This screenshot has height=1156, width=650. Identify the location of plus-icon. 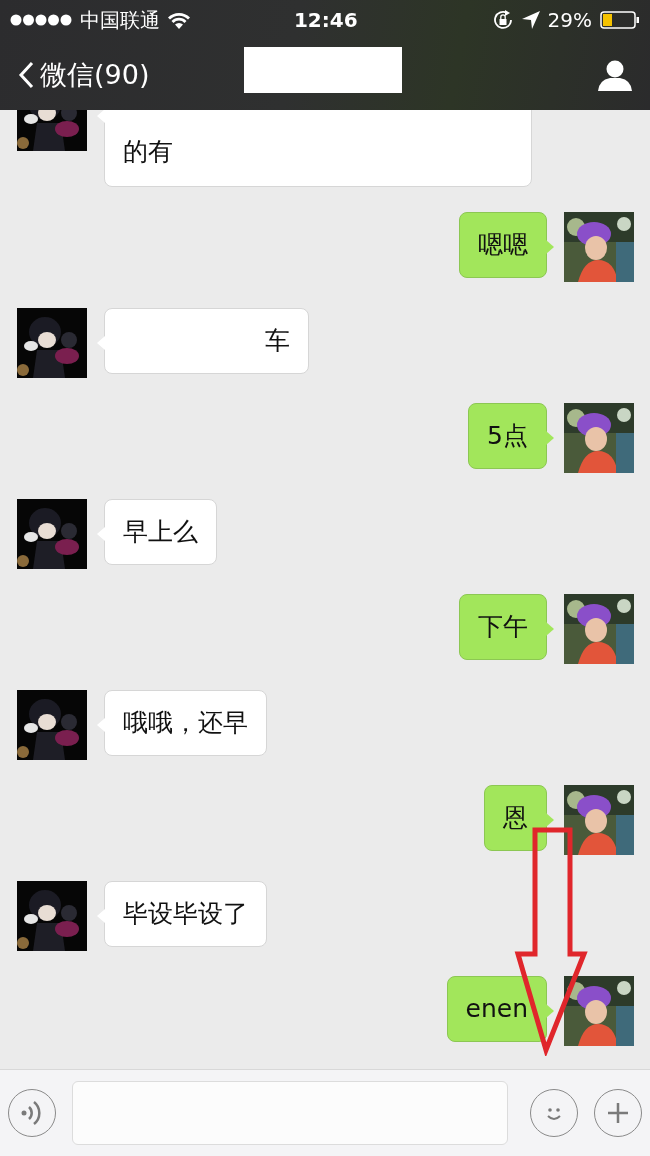
(618, 1113).